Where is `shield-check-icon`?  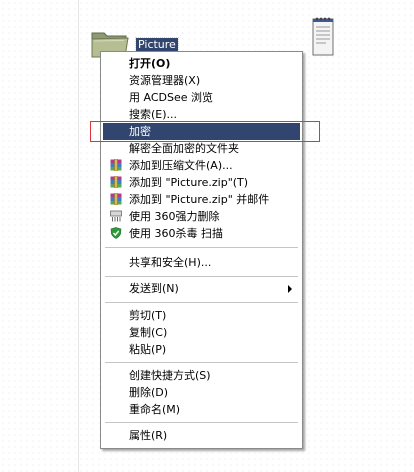 shield-check-icon is located at coordinates (116, 233).